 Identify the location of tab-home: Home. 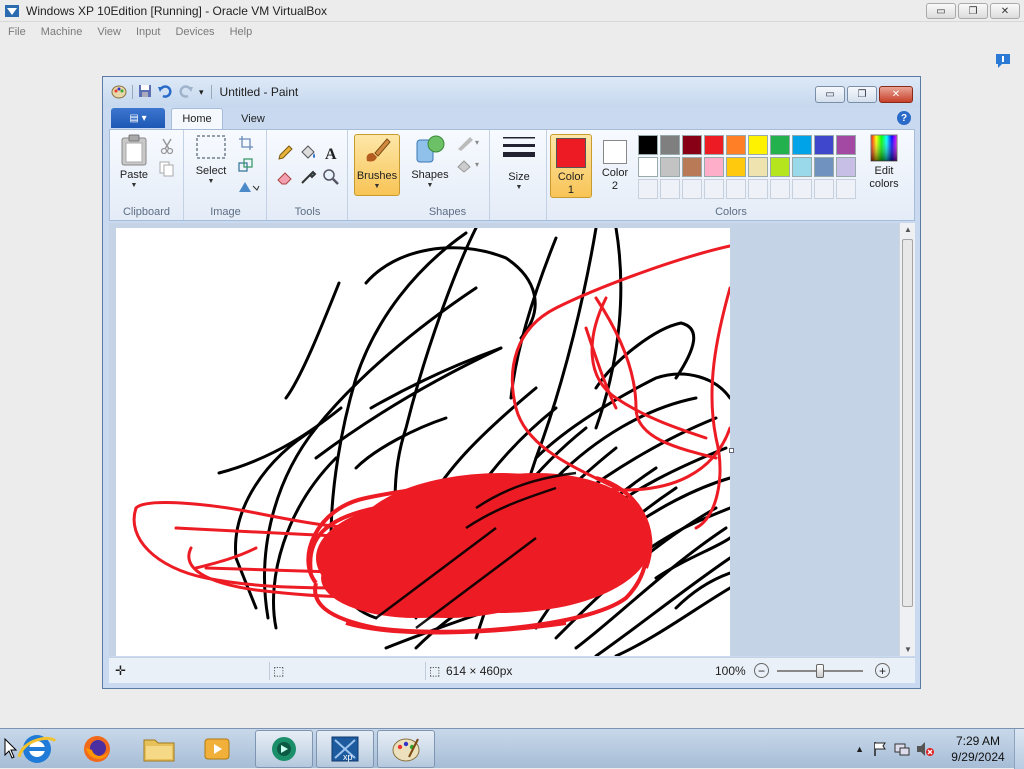
(197, 118).